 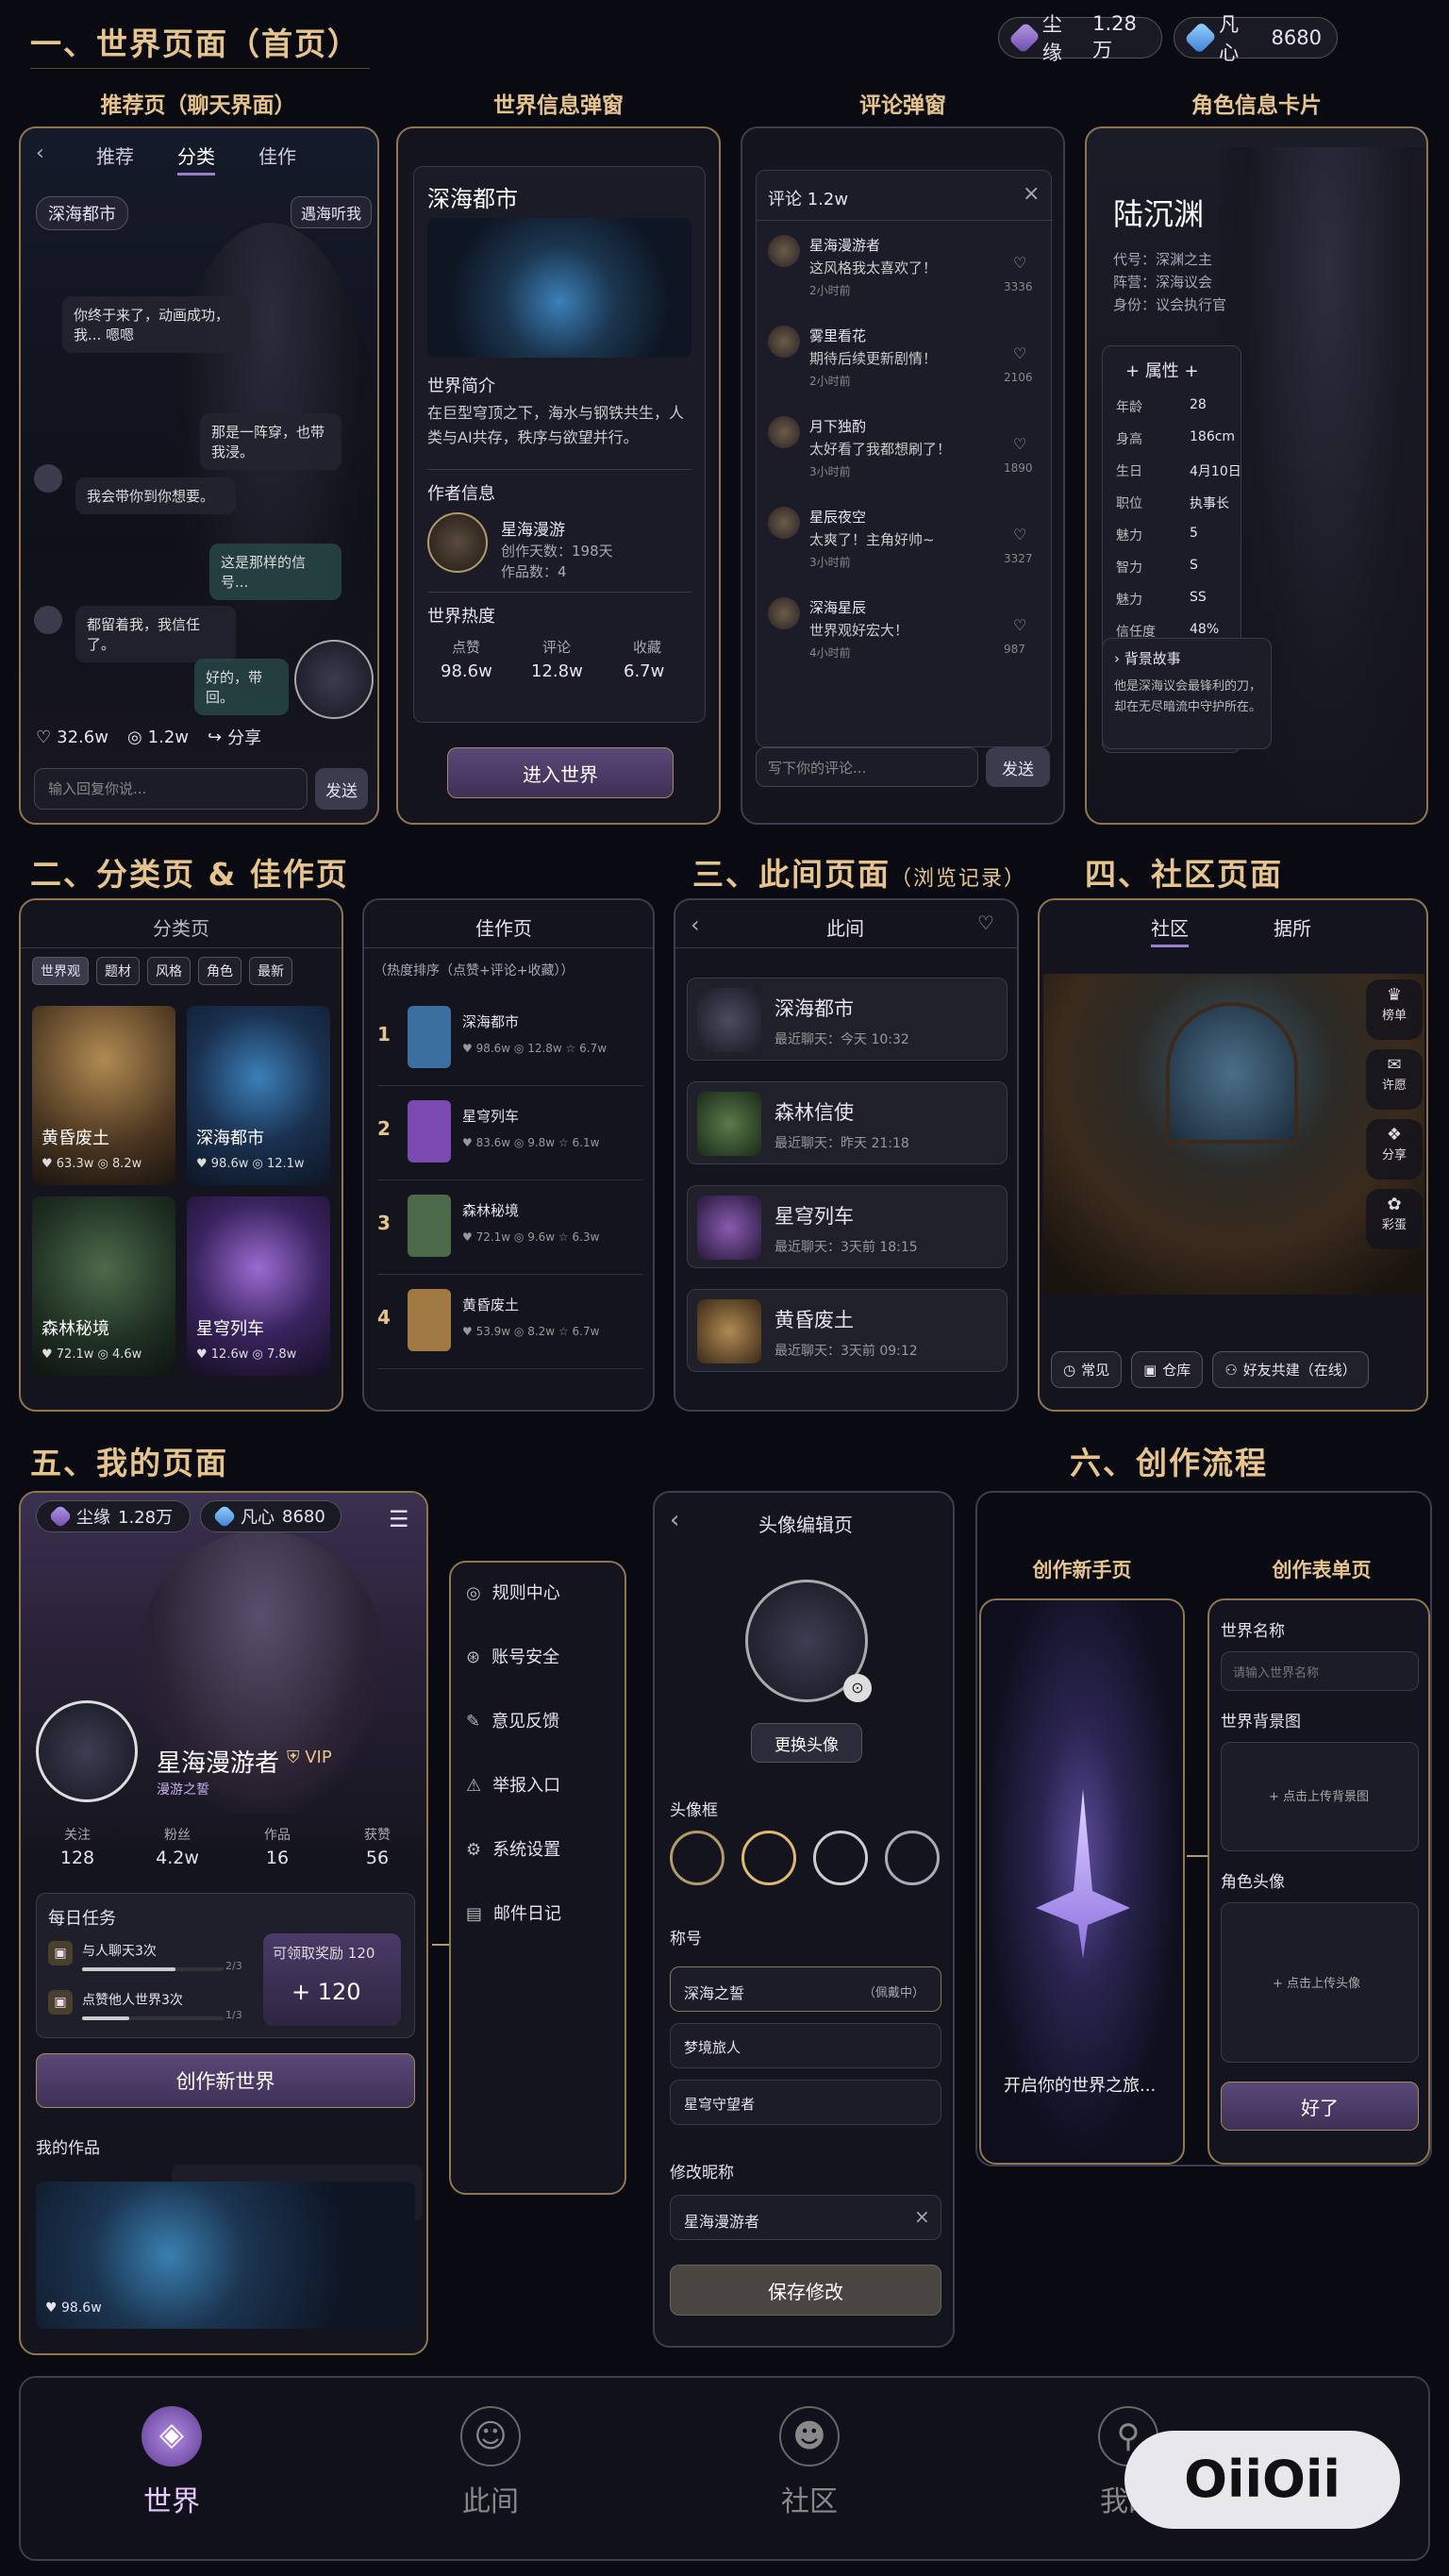 I want to click on bg-upload-box: + 点击上传背景图, so click(x=1320, y=1796).